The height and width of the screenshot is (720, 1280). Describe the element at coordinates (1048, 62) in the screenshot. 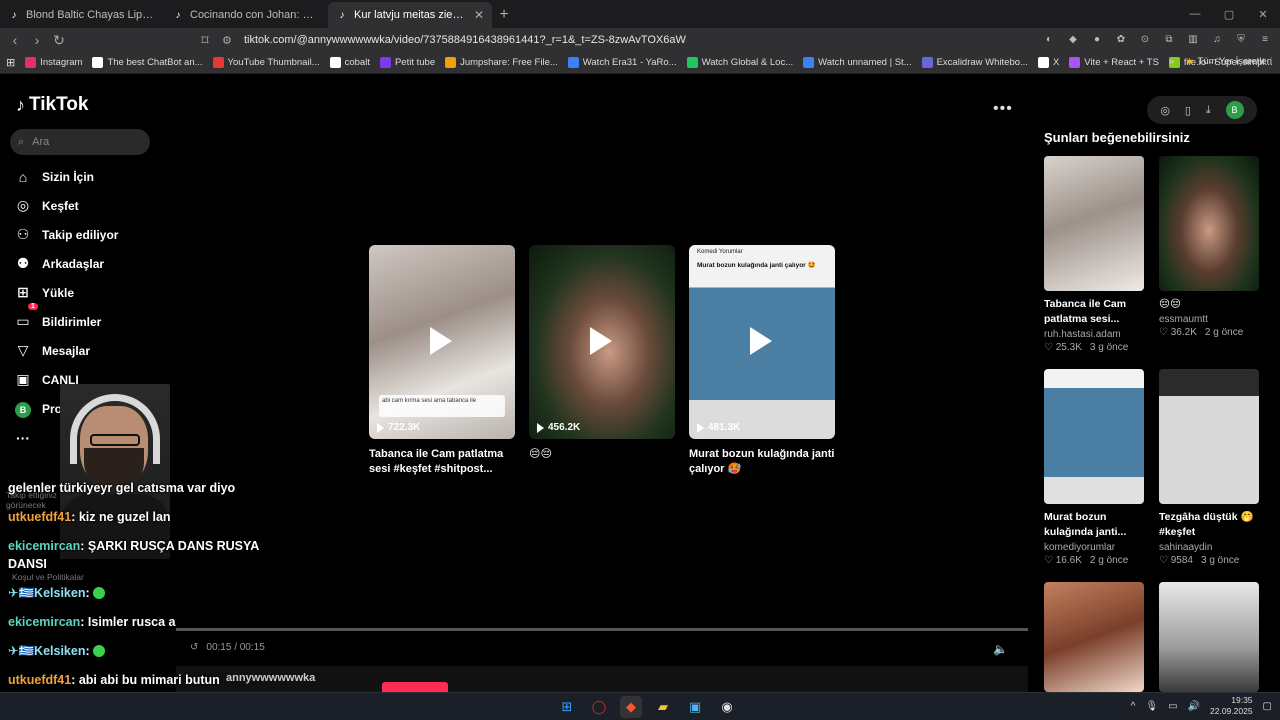

I see `bookmark: X` at that location.